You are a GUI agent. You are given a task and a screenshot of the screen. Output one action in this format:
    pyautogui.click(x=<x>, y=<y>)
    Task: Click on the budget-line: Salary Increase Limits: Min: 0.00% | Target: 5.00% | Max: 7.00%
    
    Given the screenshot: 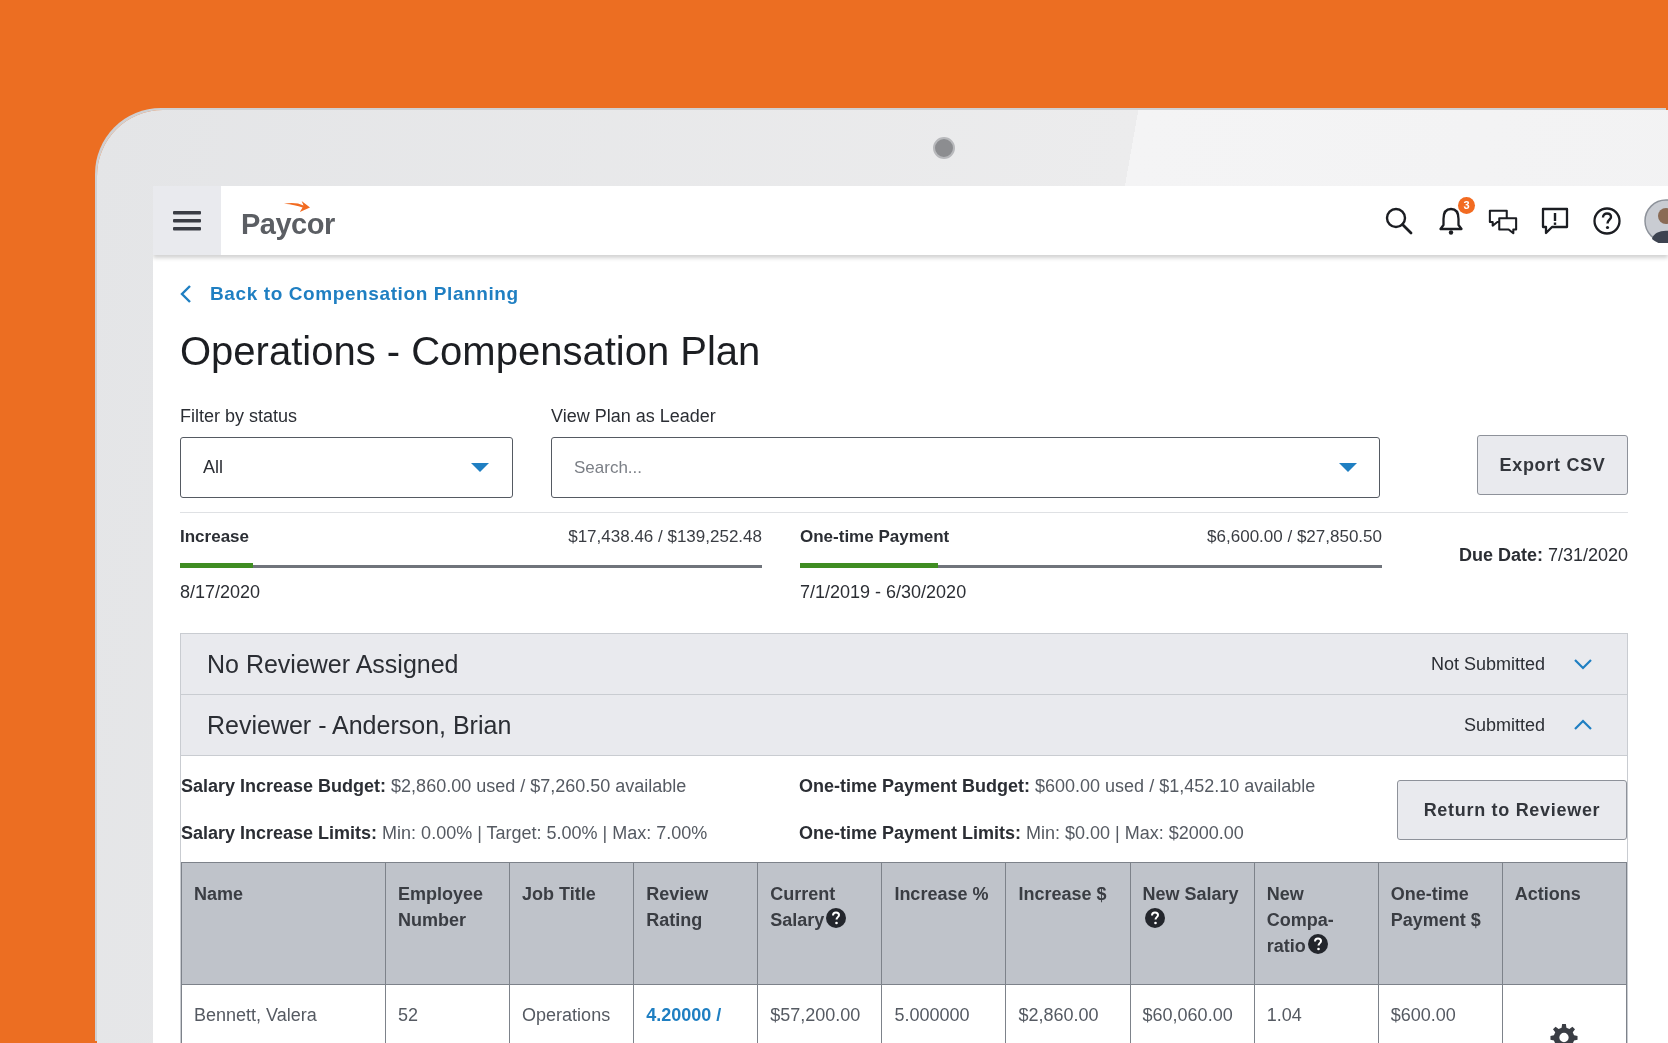 What is the action you would take?
    pyautogui.click(x=445, y=833)
    